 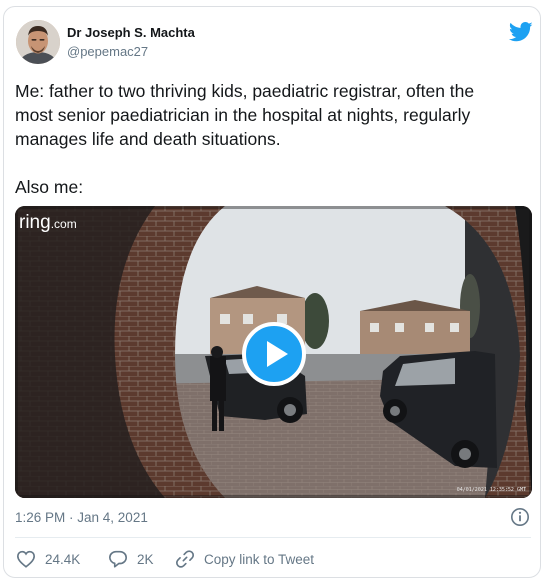 I want to click on twitter-bird-icon, so click(x=521, y=32).